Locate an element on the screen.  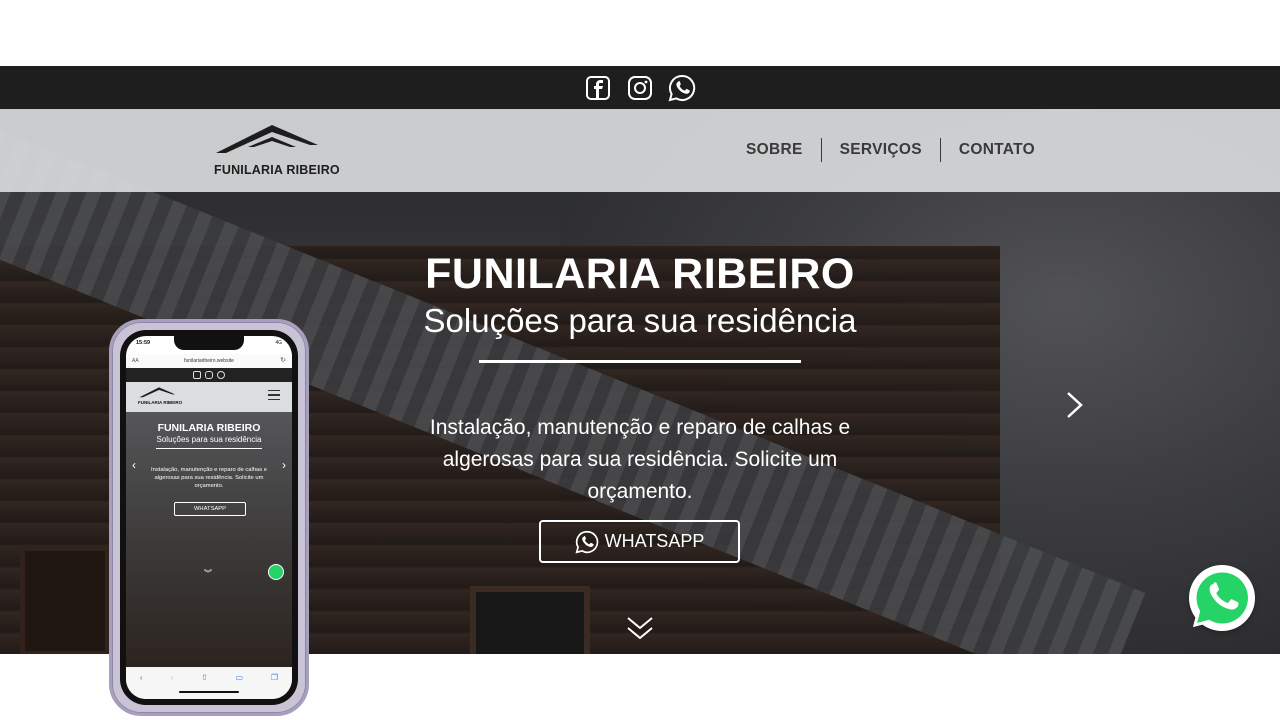
phone-notch is located at coordinates (209, 343).